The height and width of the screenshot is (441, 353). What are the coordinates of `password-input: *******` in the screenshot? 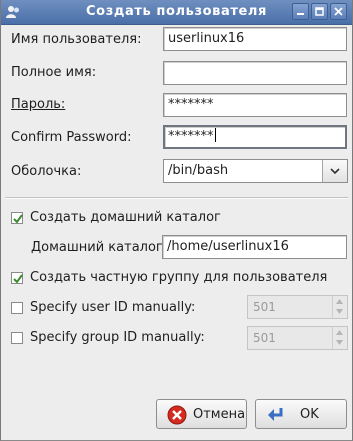 It's located at (255, 105).